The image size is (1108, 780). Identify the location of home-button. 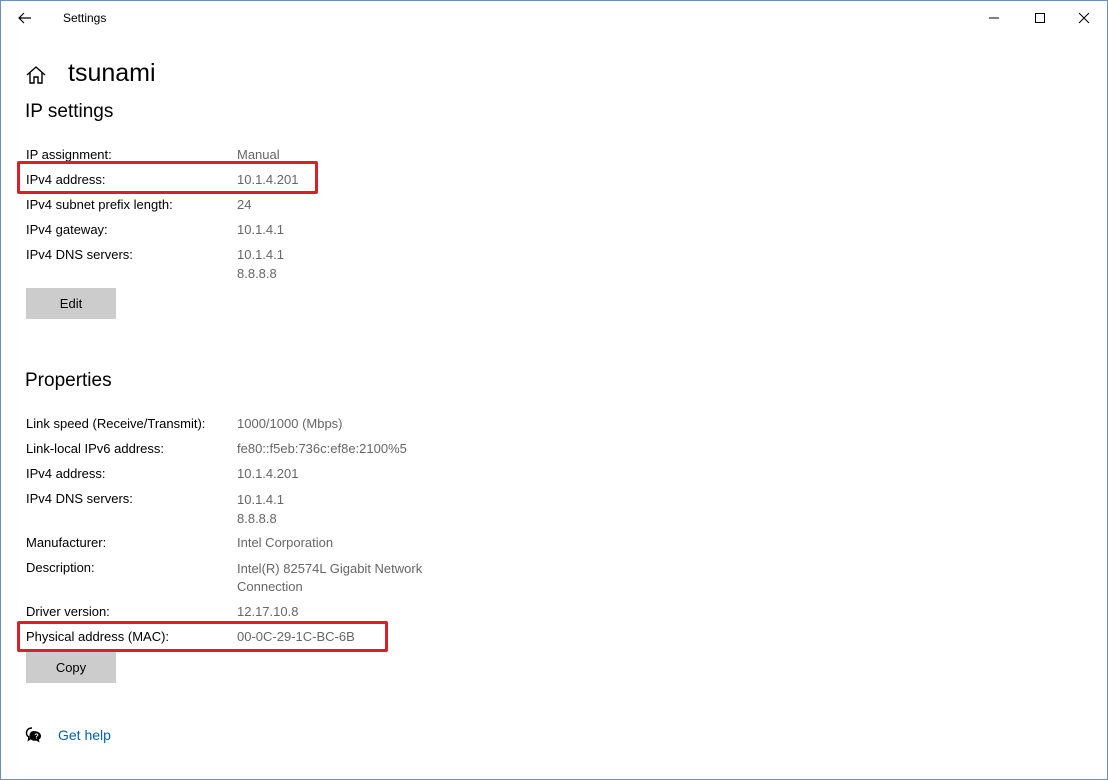
(36, 75).